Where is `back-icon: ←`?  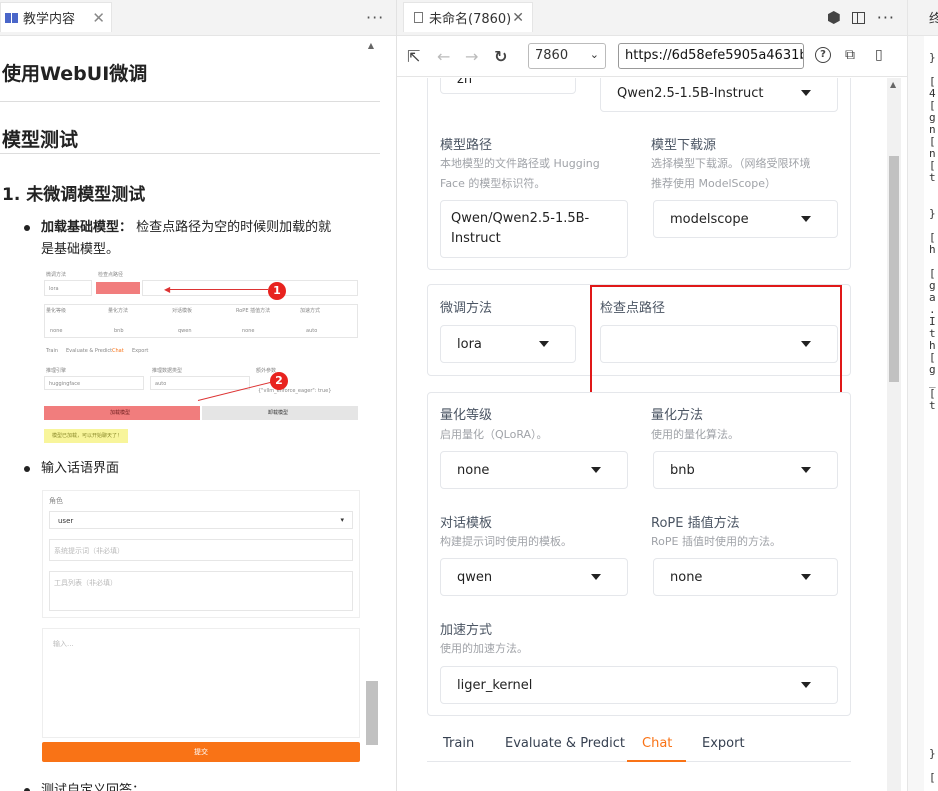
back-icon: ← is located at coordinates (443, 56).